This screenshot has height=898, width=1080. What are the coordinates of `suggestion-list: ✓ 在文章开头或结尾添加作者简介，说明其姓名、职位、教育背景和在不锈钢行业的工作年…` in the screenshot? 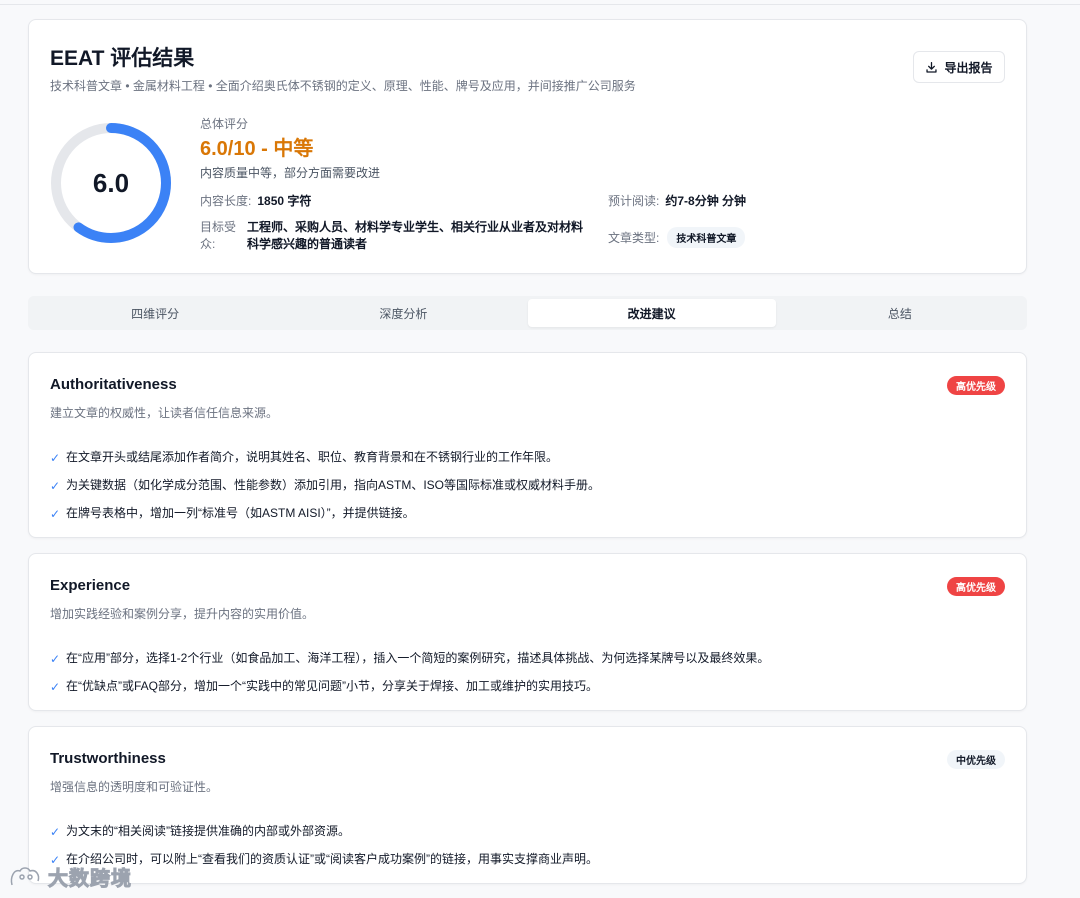 It's located at (527, 484).